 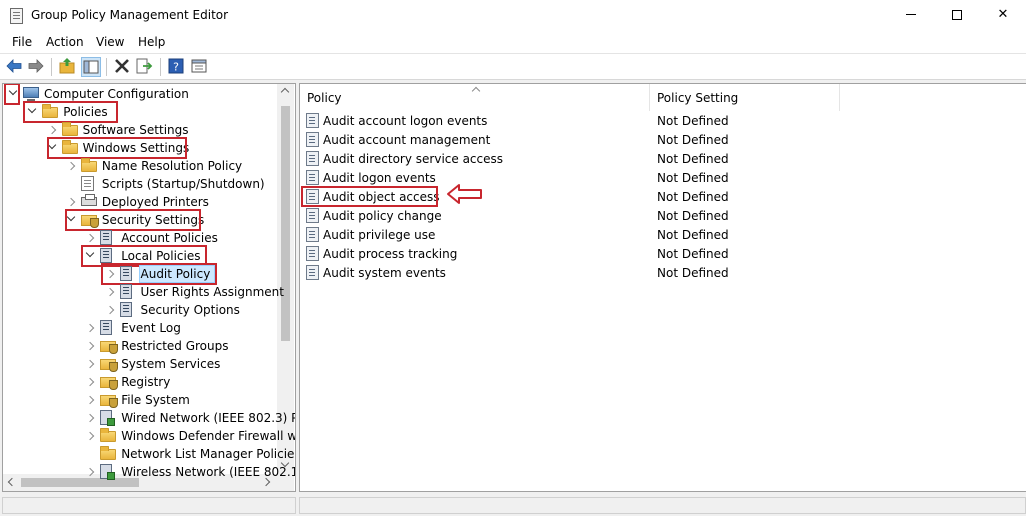 What do you see at coordinates (570, 272) in the screenshot?
I see `list-item: Audit system events Not Defined` at bounding box center [570, 272].